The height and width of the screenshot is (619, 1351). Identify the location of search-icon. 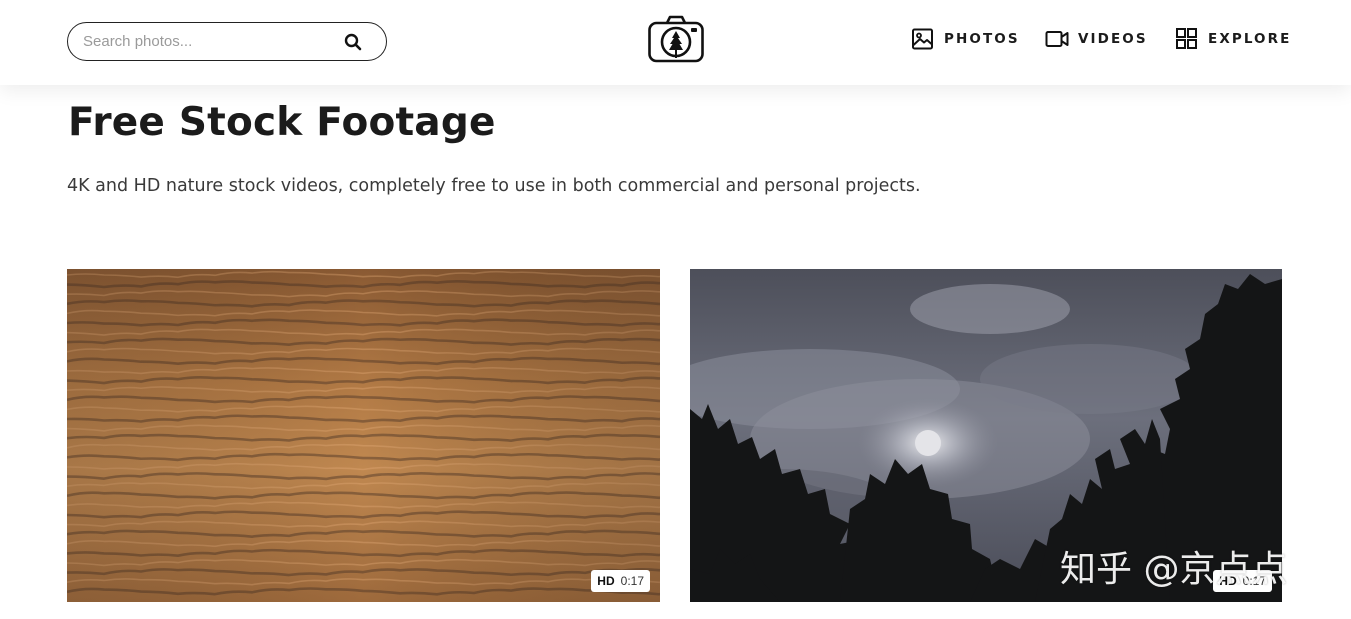
(353, 42).